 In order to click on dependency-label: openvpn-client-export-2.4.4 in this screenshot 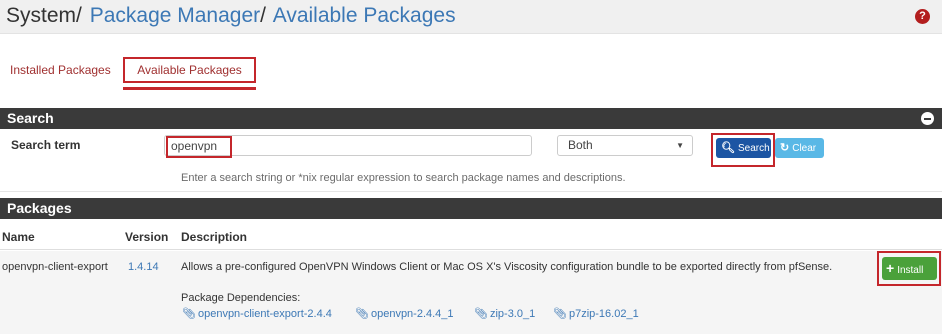, I will do `click(264, 314)`.